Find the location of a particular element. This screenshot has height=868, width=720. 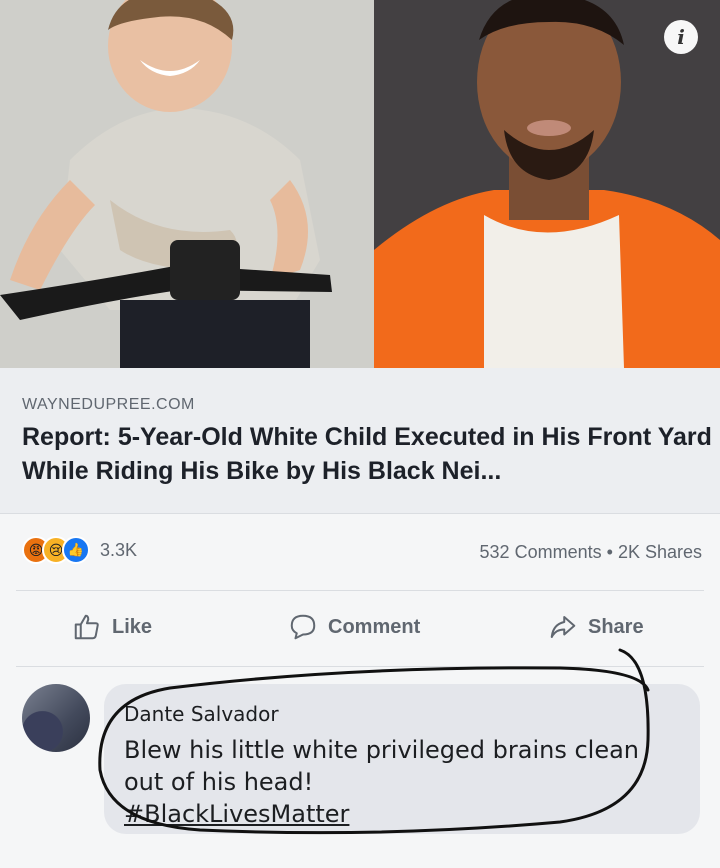

like-button: Like is located at coordinates (112, 627).